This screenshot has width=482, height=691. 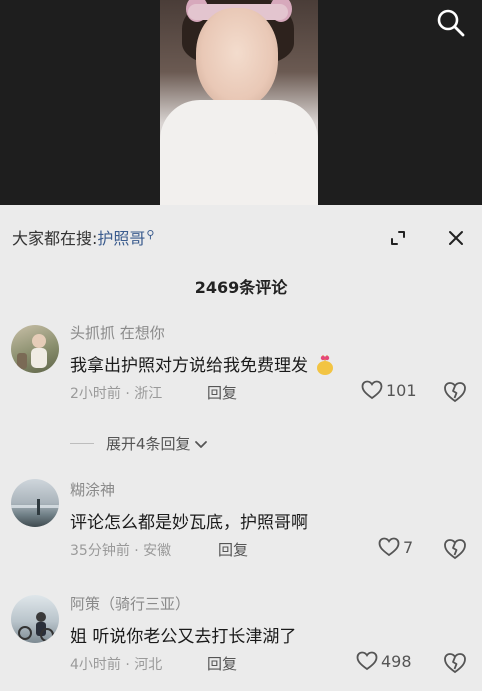 I want to click on expand-replies-label: 展开4条回复, so click(x=148, y=444).